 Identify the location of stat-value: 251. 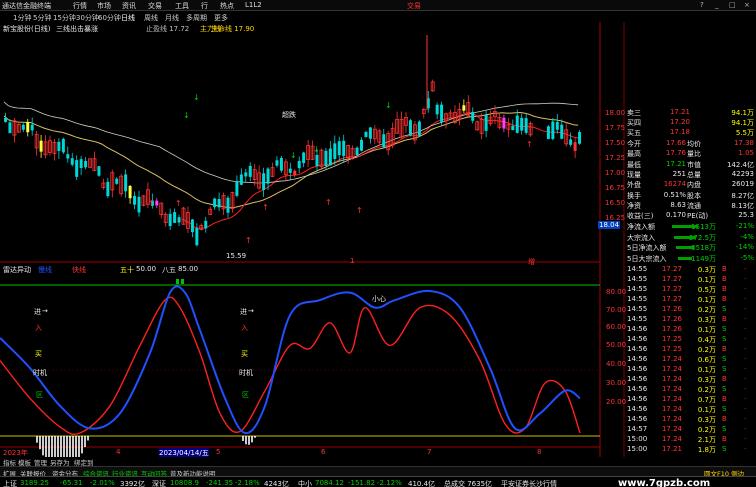
(679, 173).